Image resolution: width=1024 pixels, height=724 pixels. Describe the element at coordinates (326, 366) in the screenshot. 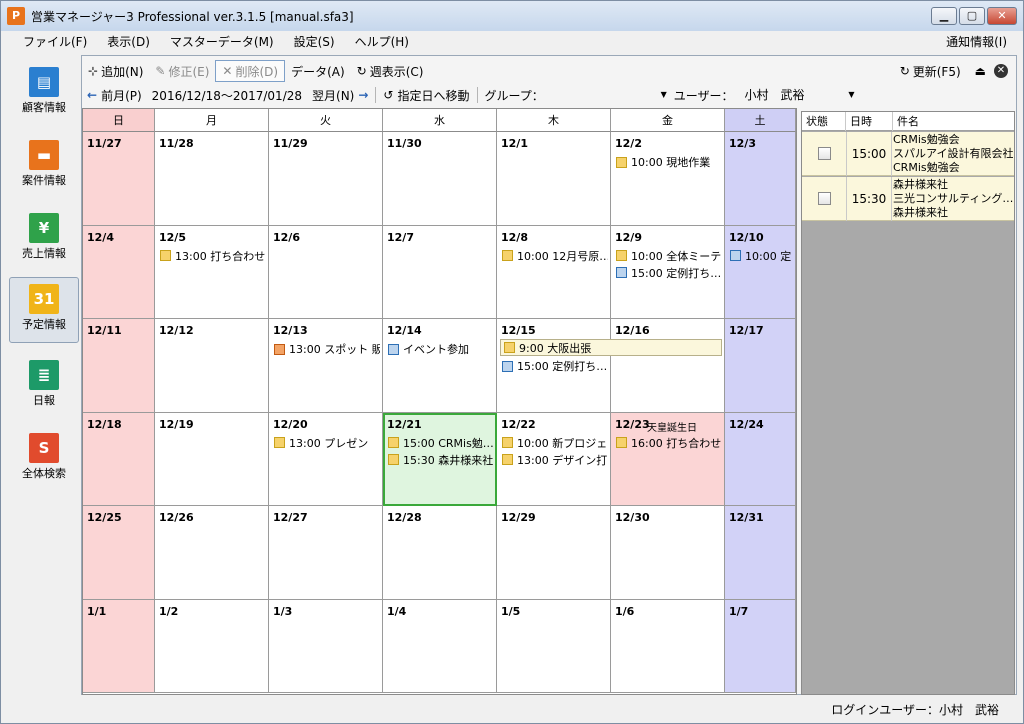

I see `calendar-day-cell: 12/13` at that location.